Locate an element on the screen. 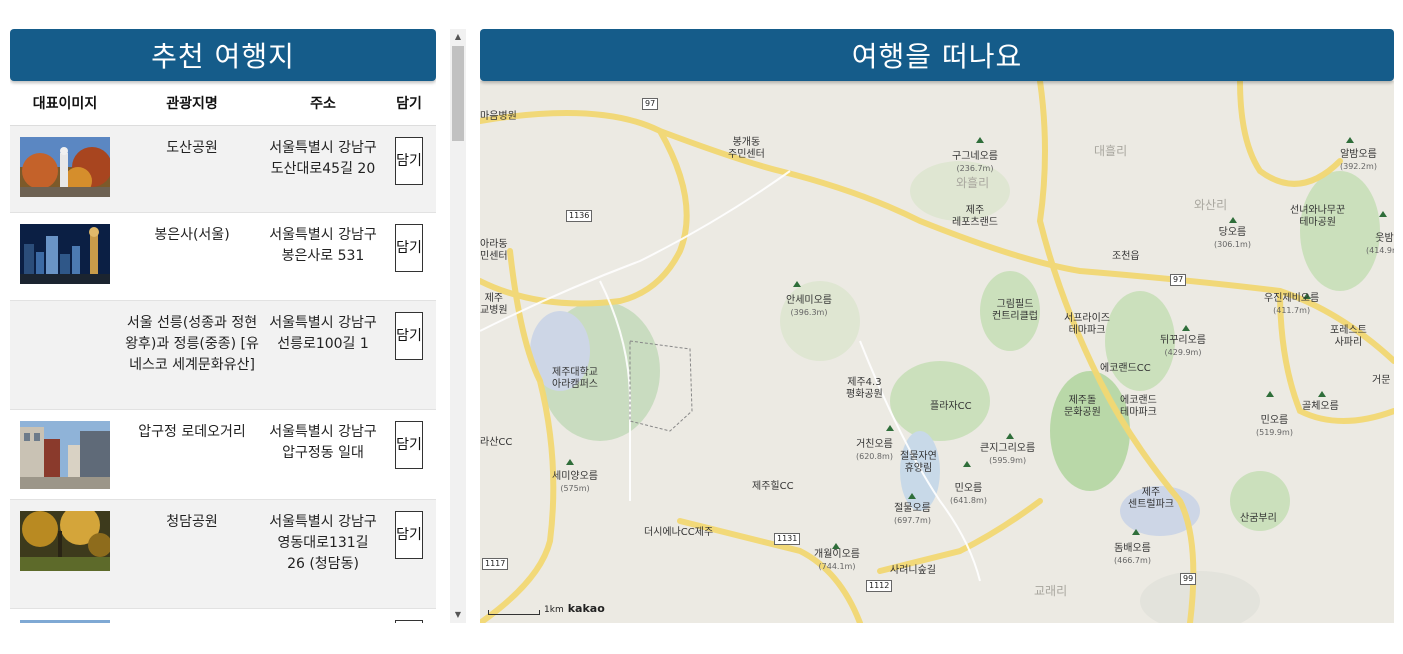 The height and width of the screenshot is (654, 1403). map-label: 민오름 (641.8m) is located at coordinates (968, 494).